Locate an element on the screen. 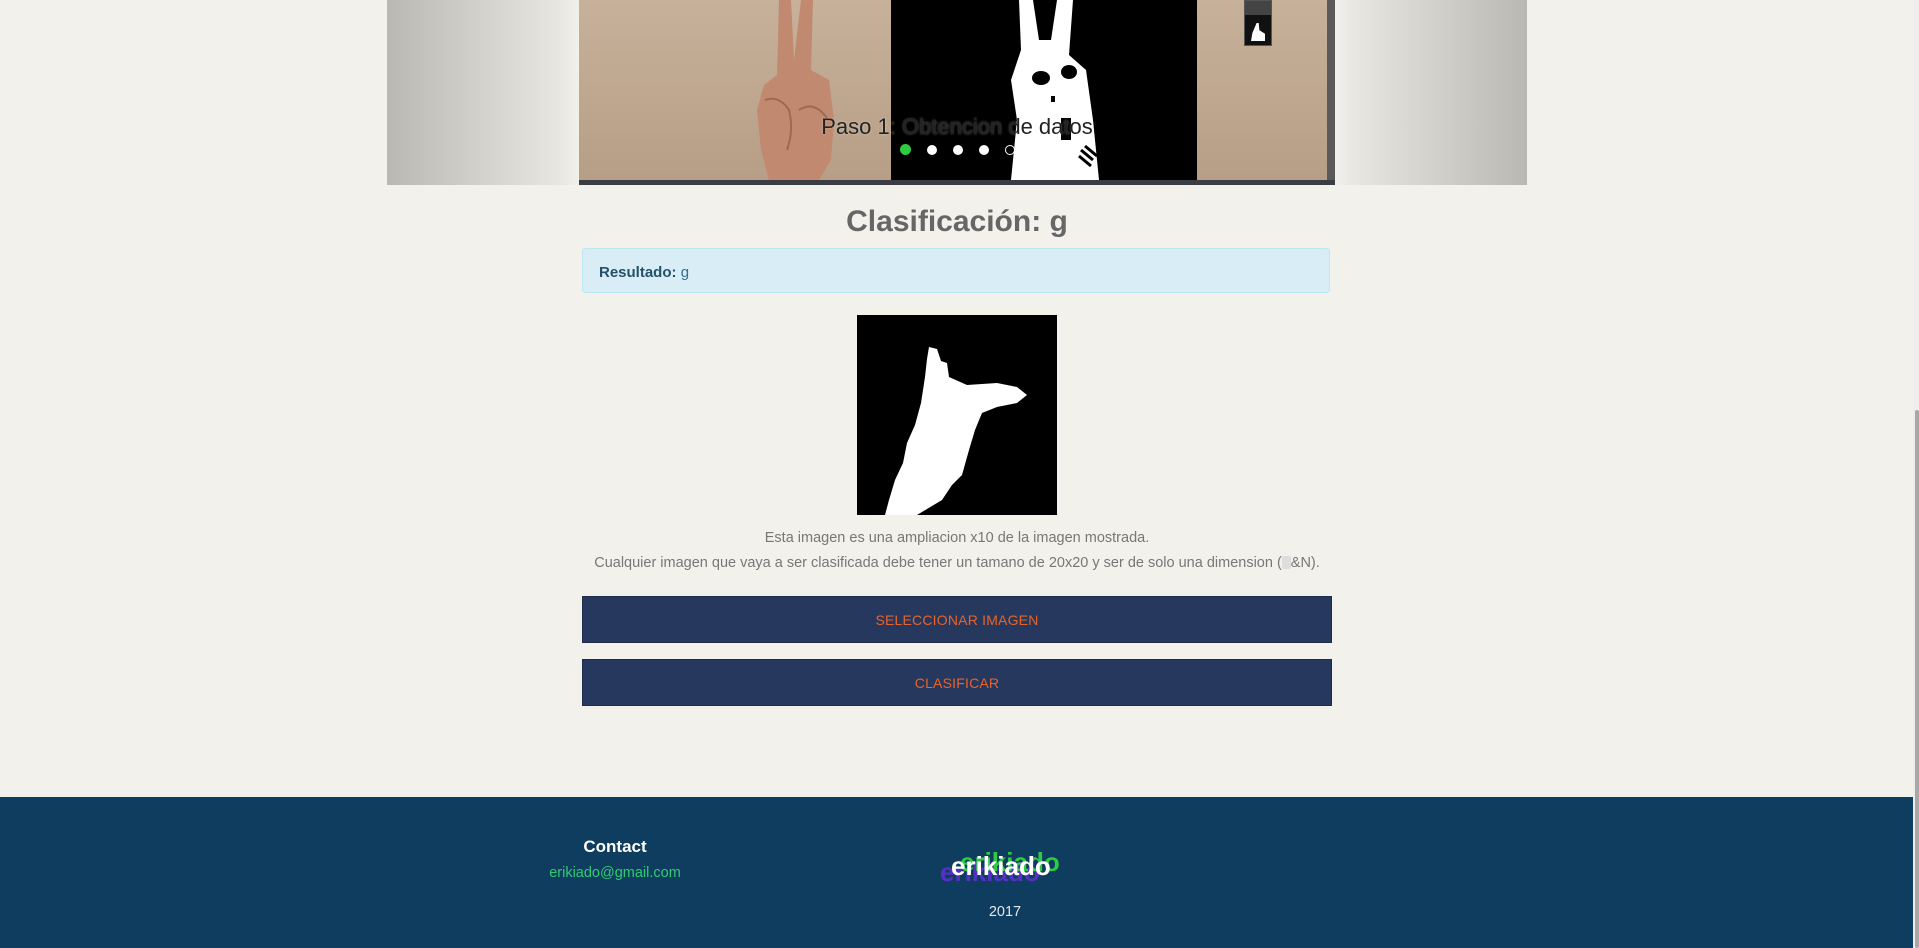 Image resolution: width=1919 pixels, height=948 pixels. classify-button: CLASIFICAR is located at coordinates (957, 682).